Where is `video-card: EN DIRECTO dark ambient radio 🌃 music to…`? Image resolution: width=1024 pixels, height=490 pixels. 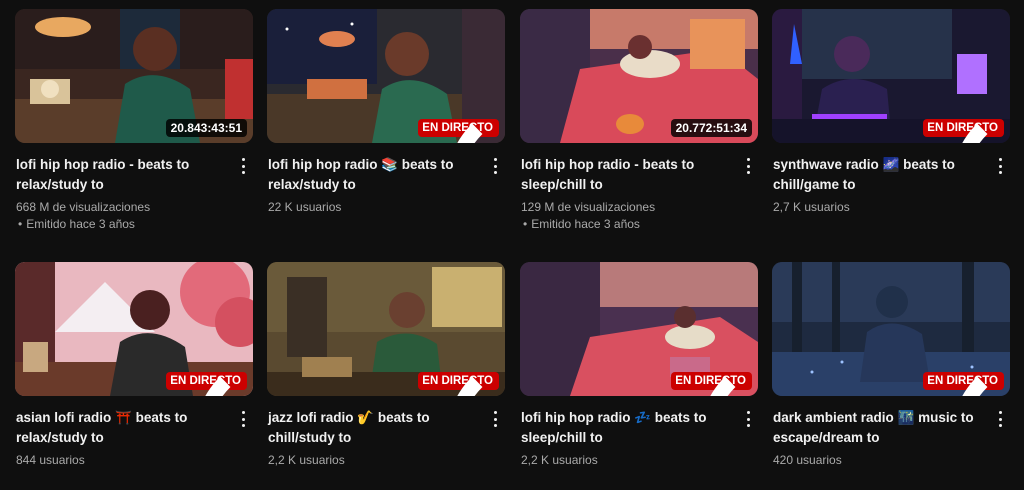 video-card: EN DIRECTO dark ambient radio 🌃 music to… is located at coordinates (891, 376).